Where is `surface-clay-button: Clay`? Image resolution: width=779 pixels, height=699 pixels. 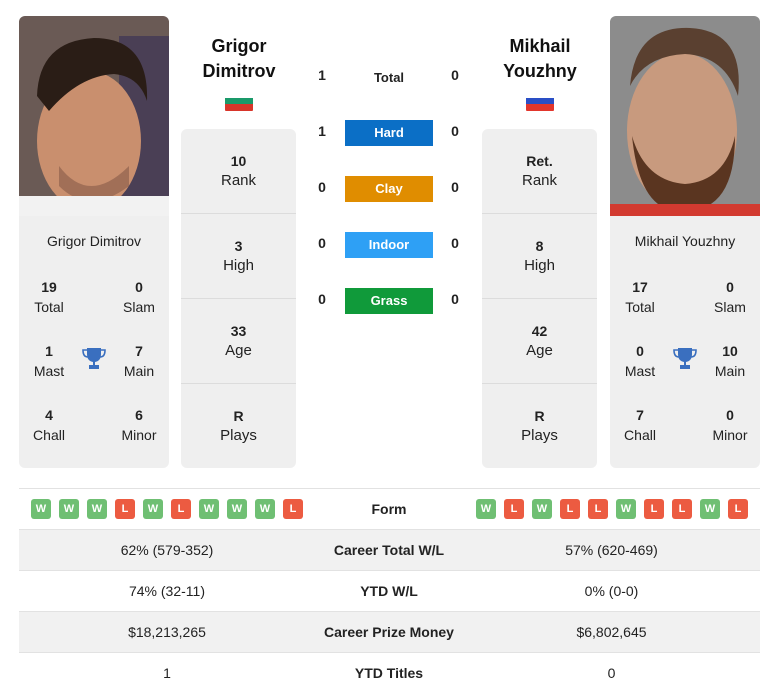 surface-clay-button: Clay is located at coordinates (389, 189).